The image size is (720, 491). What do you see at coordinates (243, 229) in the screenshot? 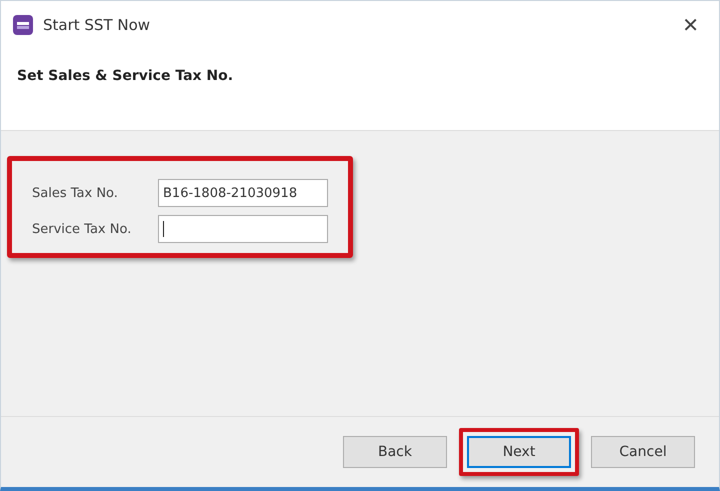
I see `input-field` at bounding box center [243, 229].